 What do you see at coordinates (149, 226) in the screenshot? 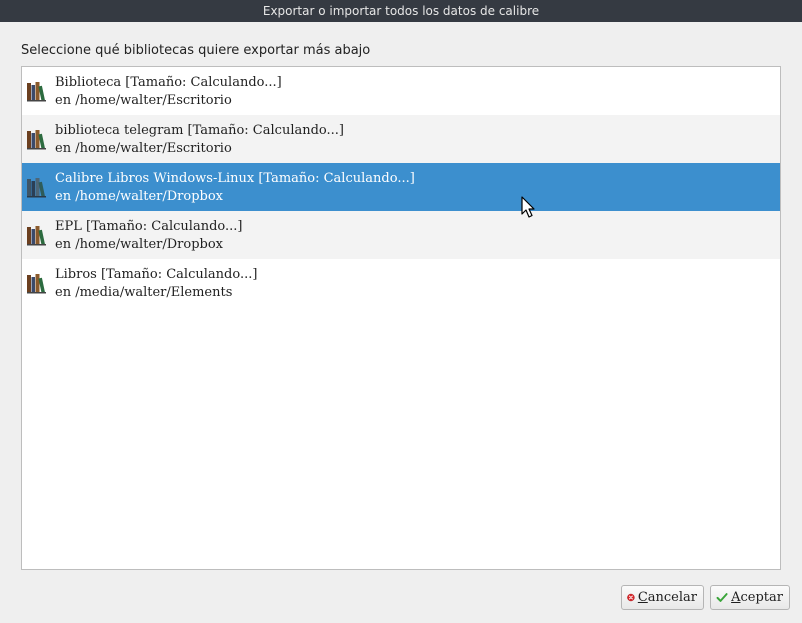
I see `library-name: EPL [Tamaño: Calculando...]` at bounding box center [149, 226].